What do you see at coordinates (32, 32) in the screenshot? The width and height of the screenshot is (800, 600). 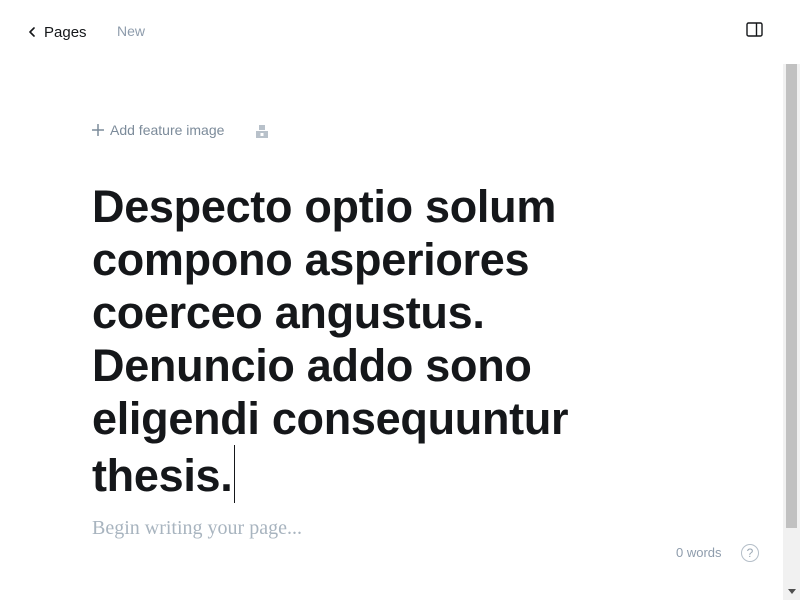 I see `chevron-left-icon` at bounding box center [32, 32].